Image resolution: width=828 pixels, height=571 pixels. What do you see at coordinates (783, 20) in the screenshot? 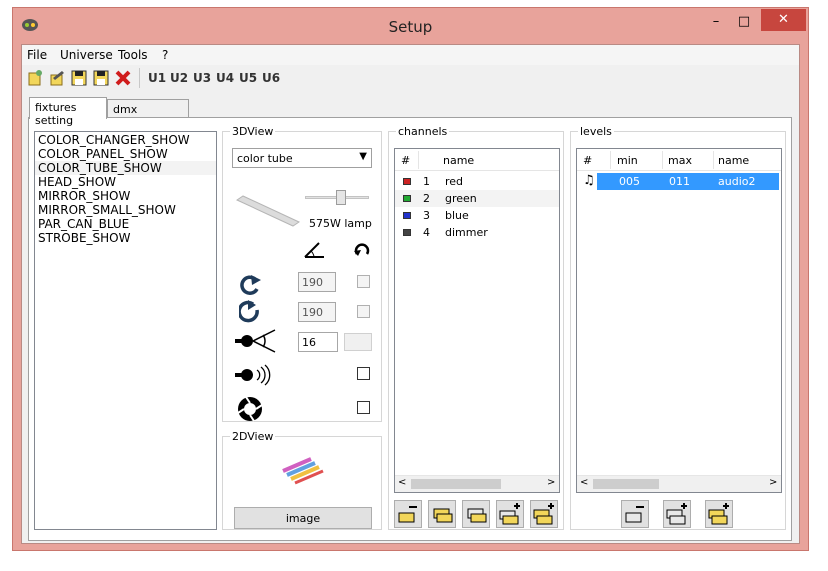
I see `close-button: ✕` at bounding box center [783, 20].